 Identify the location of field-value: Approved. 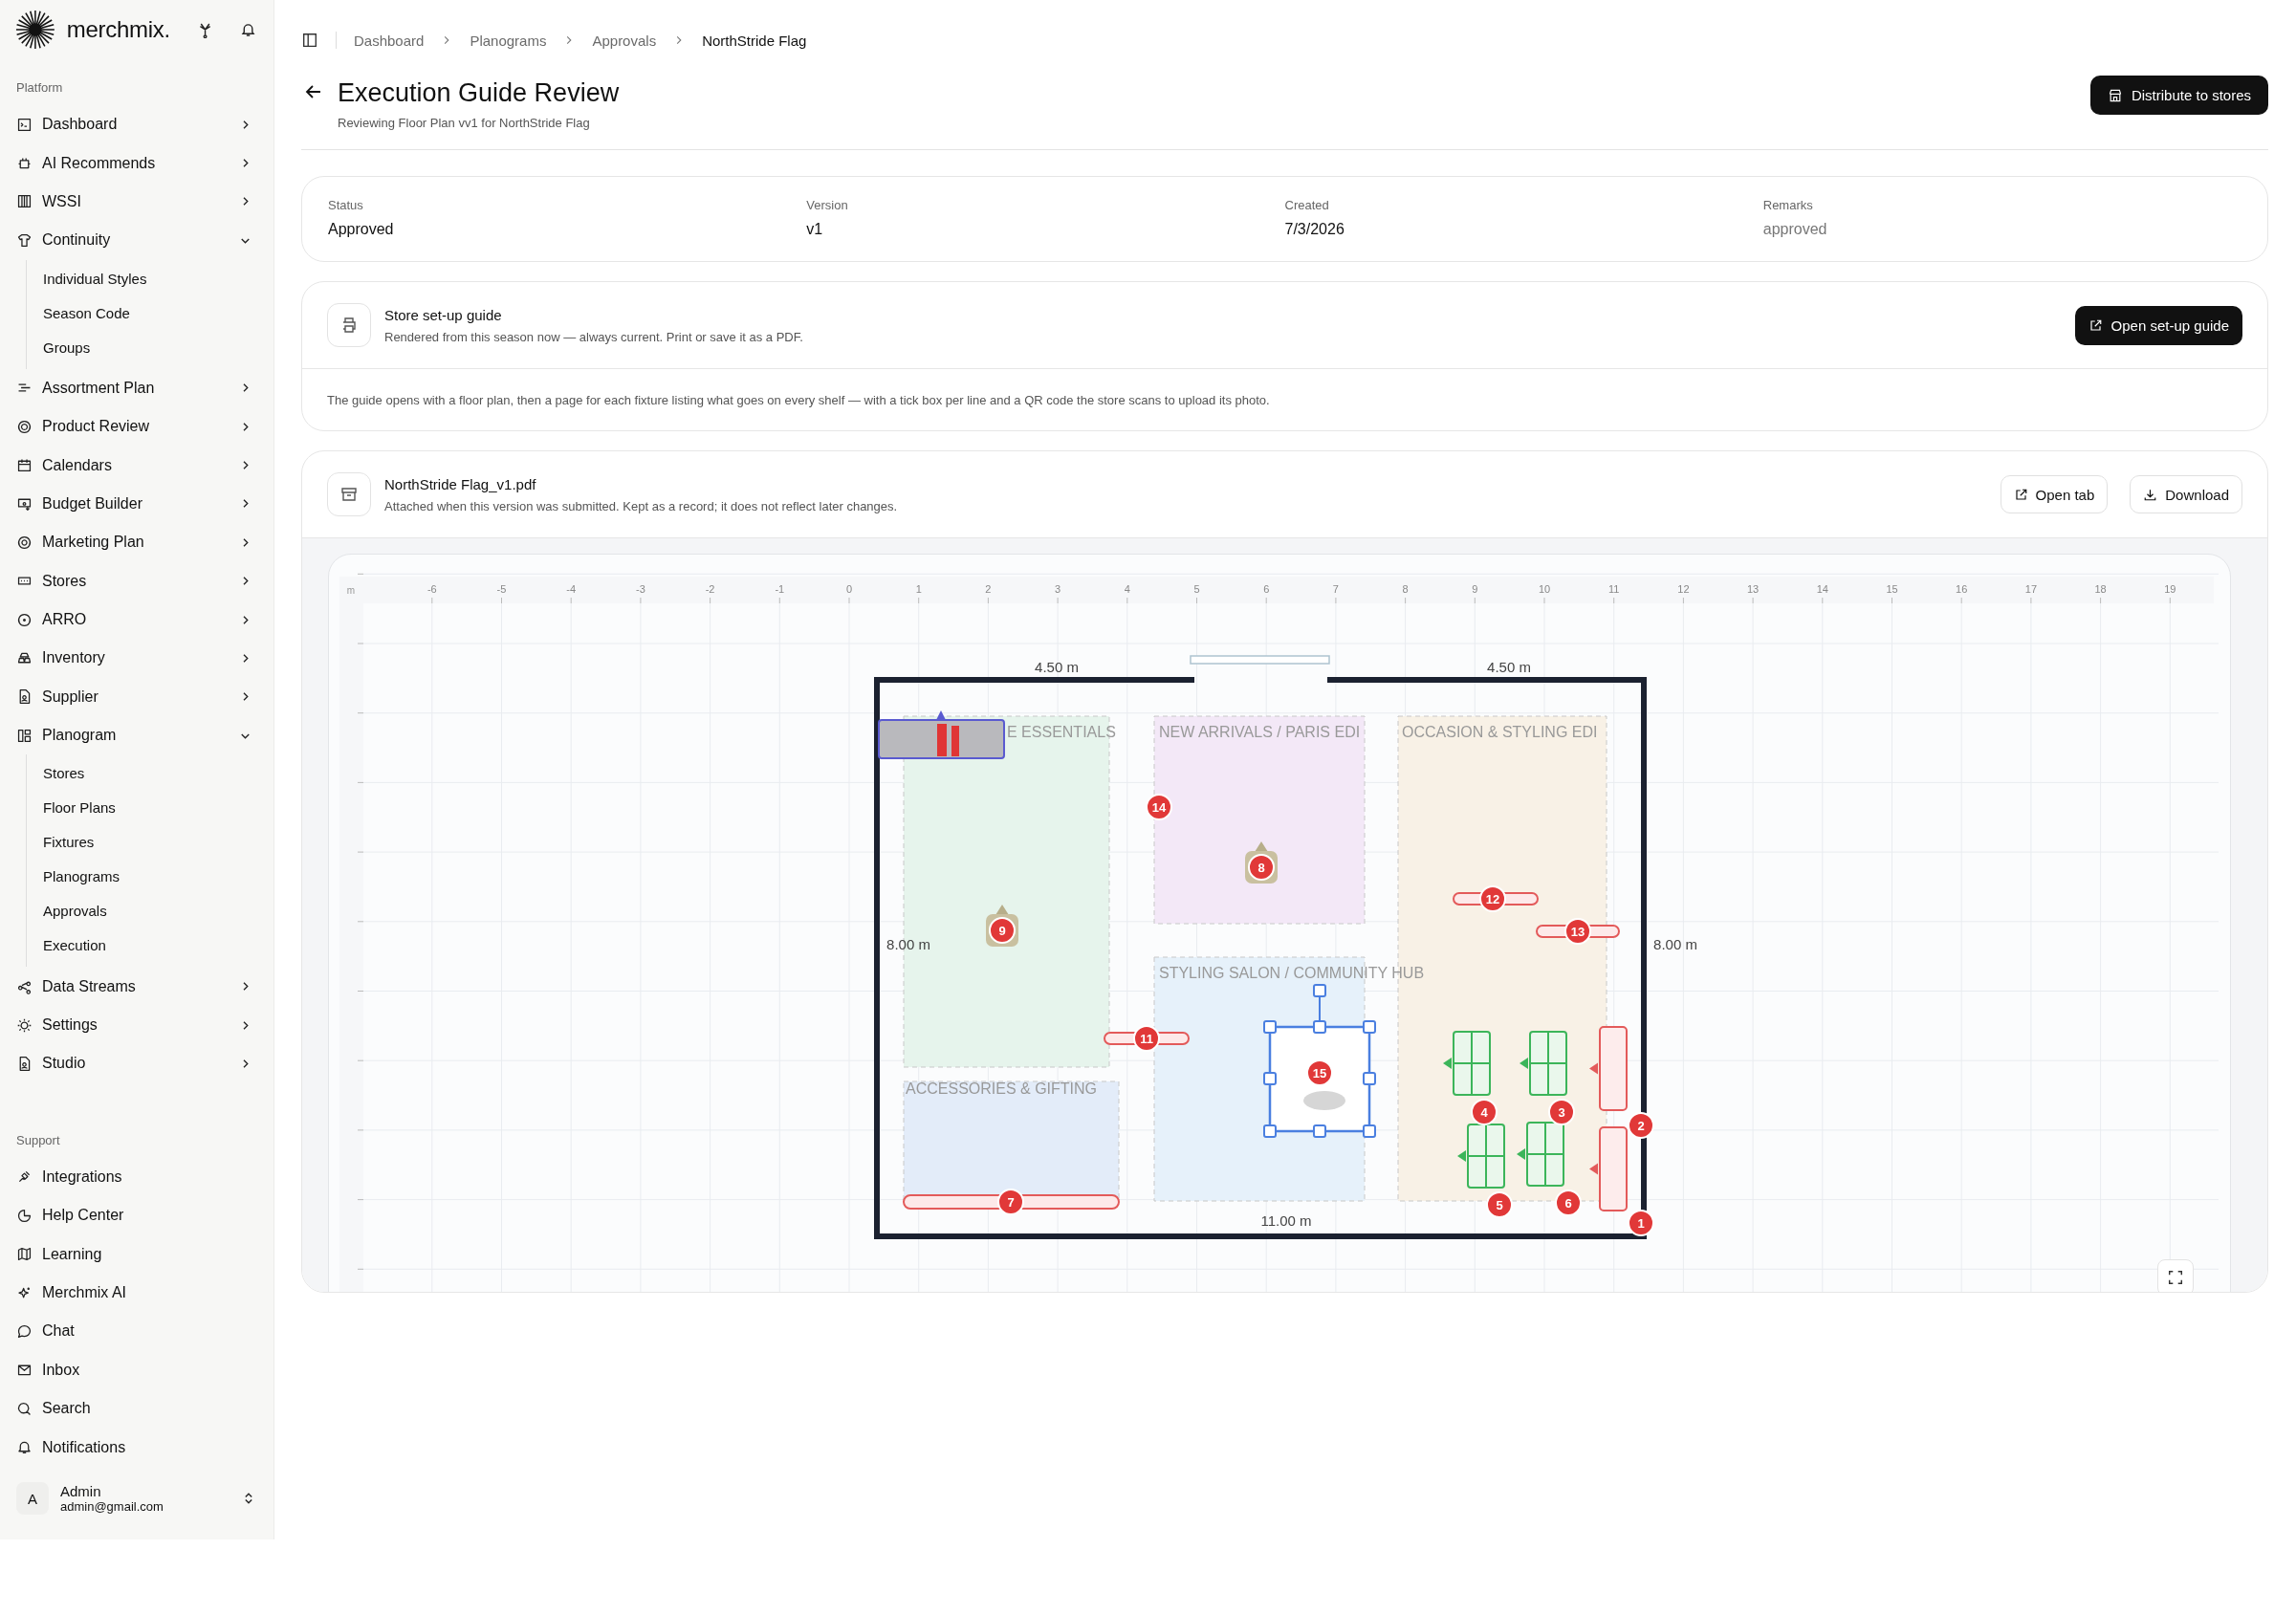
(361, 229).